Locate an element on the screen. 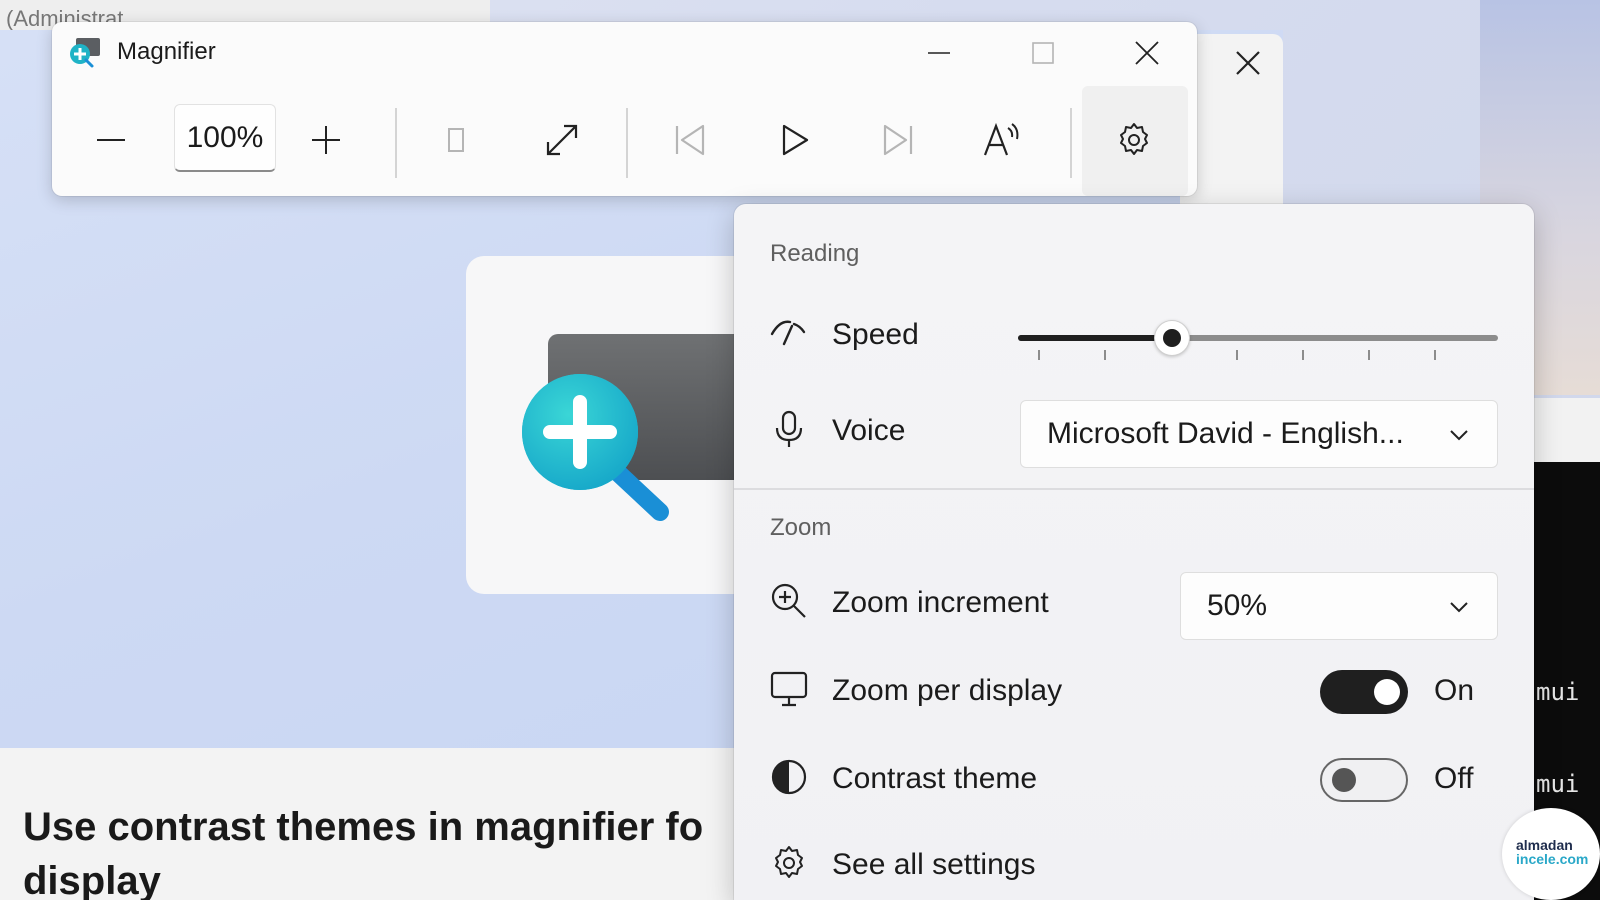 This screenshot has height=900, width=1600. reading-section-label: Reading is located at coordinates (815, 253).